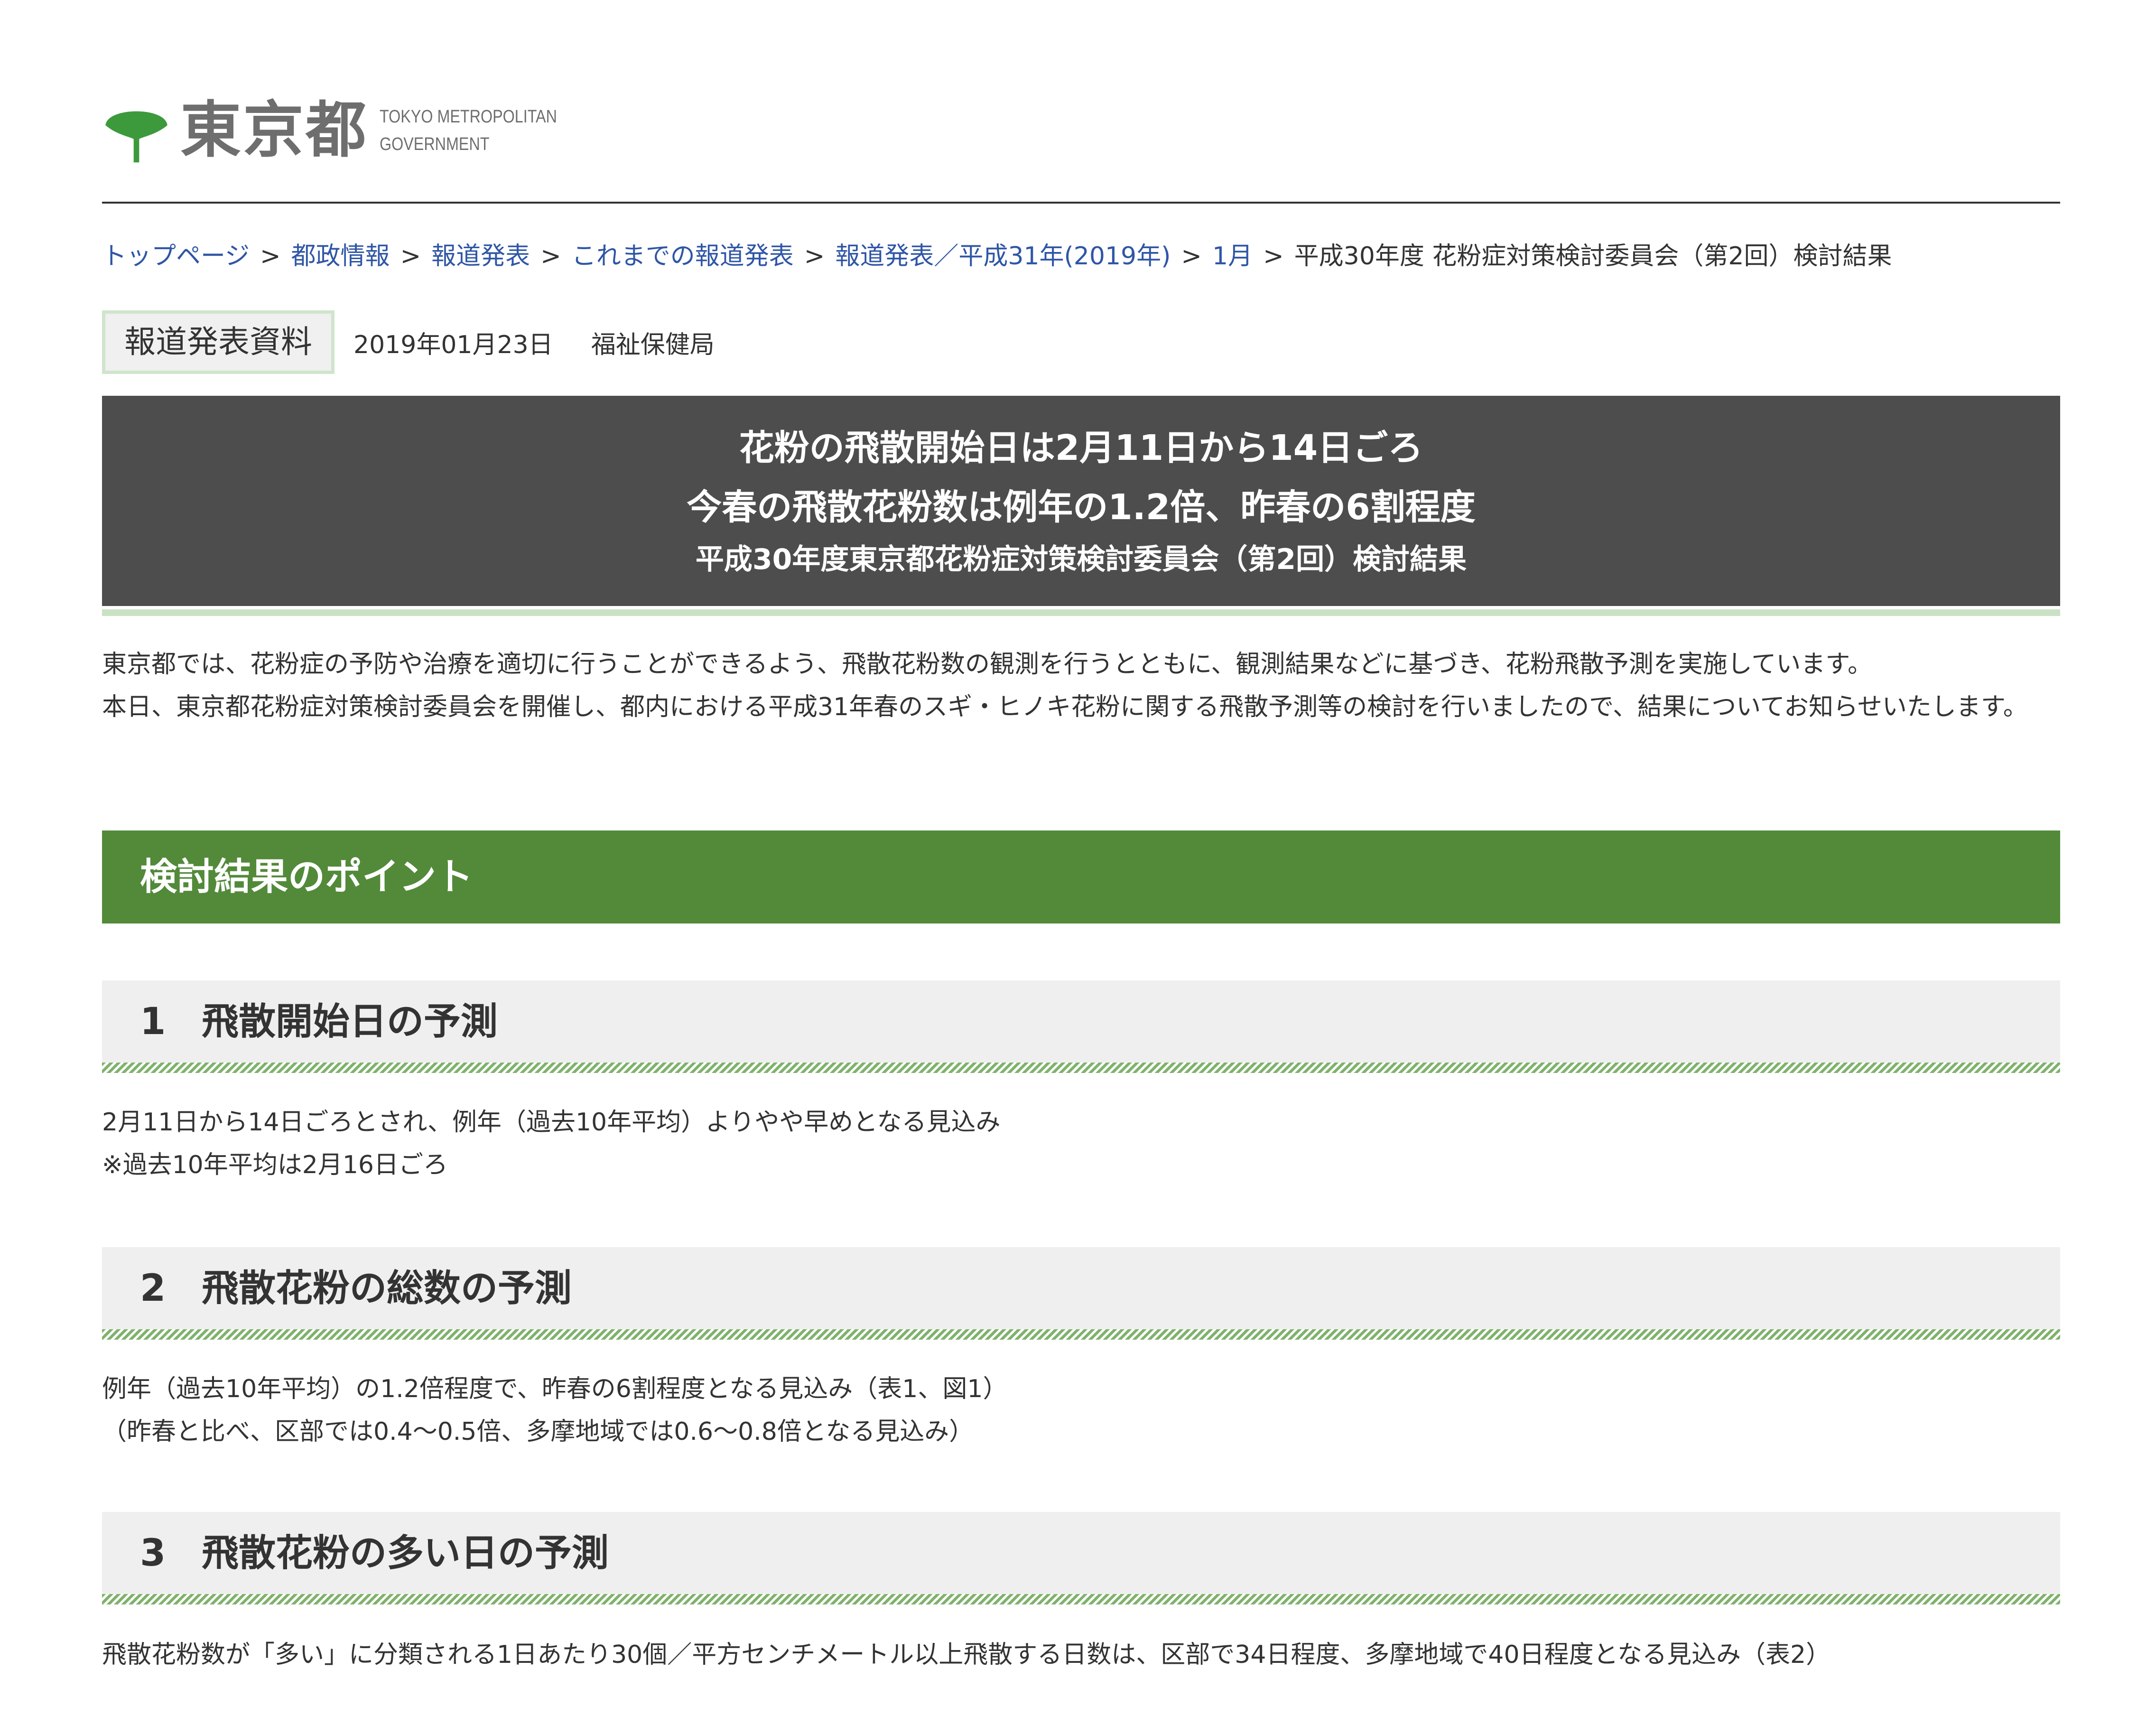  What do you see at coordinates (1081, 507) in the screenshot?
I see `headline-line2: 今春の飛散花粉数は例年の1.2倍、昨春の6割程度` at bounding box center [1081, 507].